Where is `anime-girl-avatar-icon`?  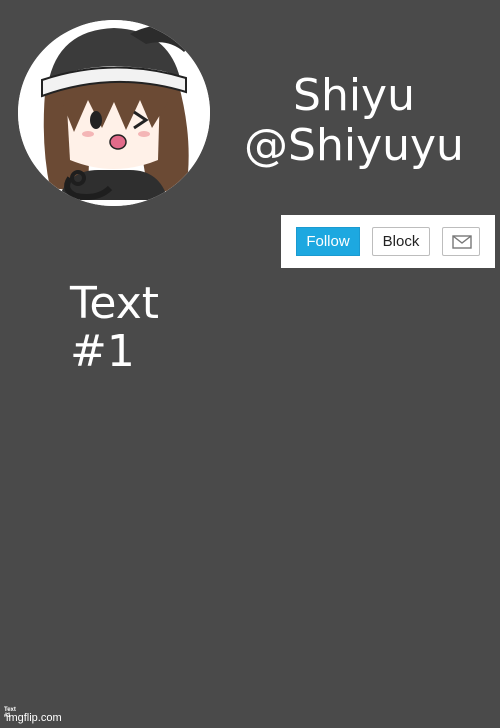 anime-girl-avatar-icon is located at coordinates (114, 113).